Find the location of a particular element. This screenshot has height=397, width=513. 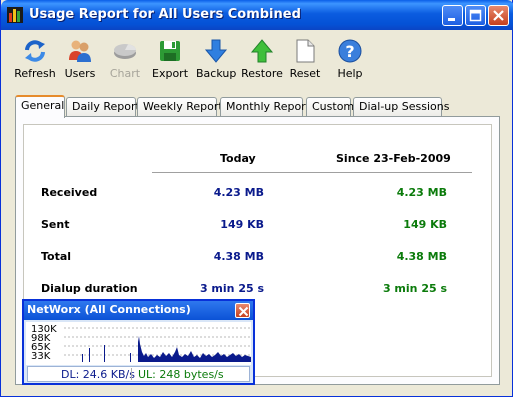

down-arrow-icon is located at coordinates (216, 51).